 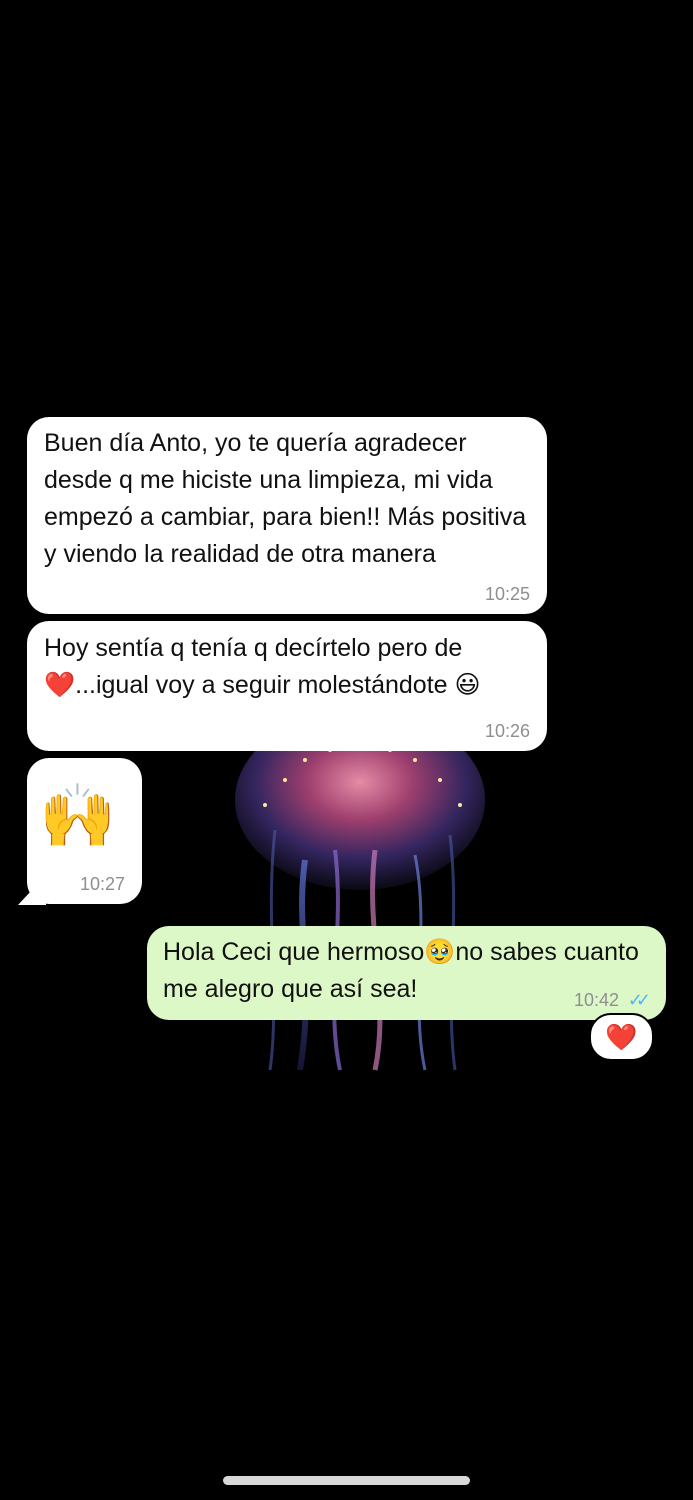 I want to click on incoming-emoji-message-bubble: 🙌 10:27, so click(x=84, y=831).